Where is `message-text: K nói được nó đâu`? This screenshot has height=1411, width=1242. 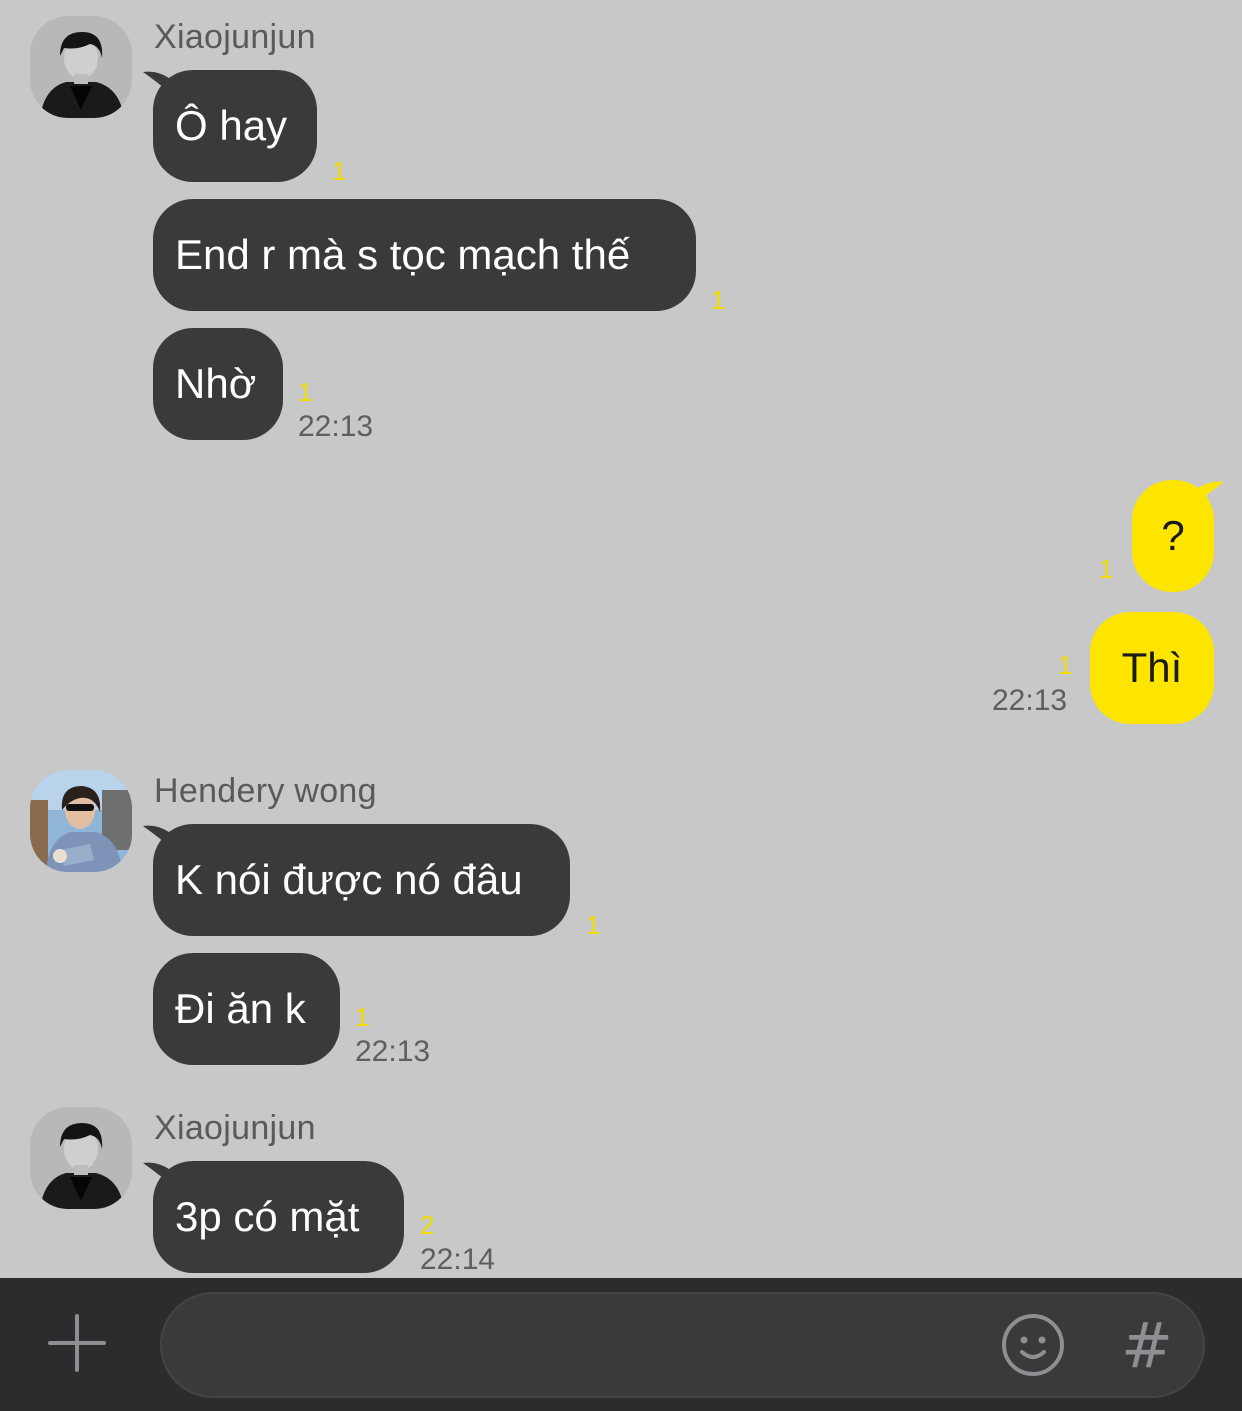
message-text: K nói được nó đâu is located at coordinates (349, 879).